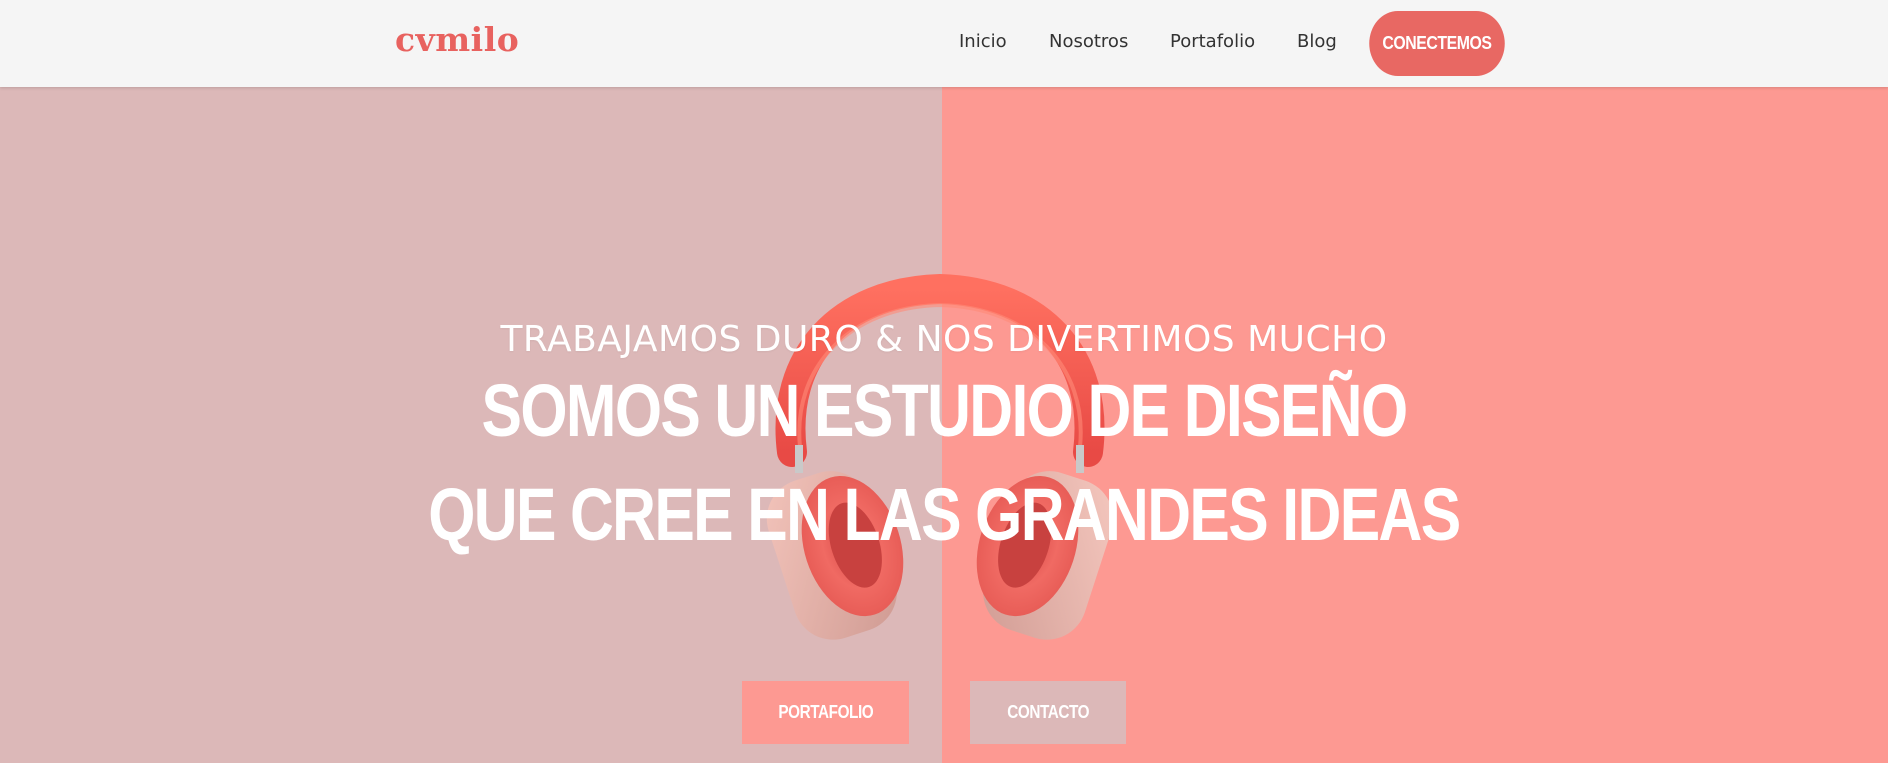 This screenshot has height=763, width=1888. I want to click on hero-headline-line-1-text: SOMOS UN ESTUDIO DE DISEÑO, so click(945, 410).